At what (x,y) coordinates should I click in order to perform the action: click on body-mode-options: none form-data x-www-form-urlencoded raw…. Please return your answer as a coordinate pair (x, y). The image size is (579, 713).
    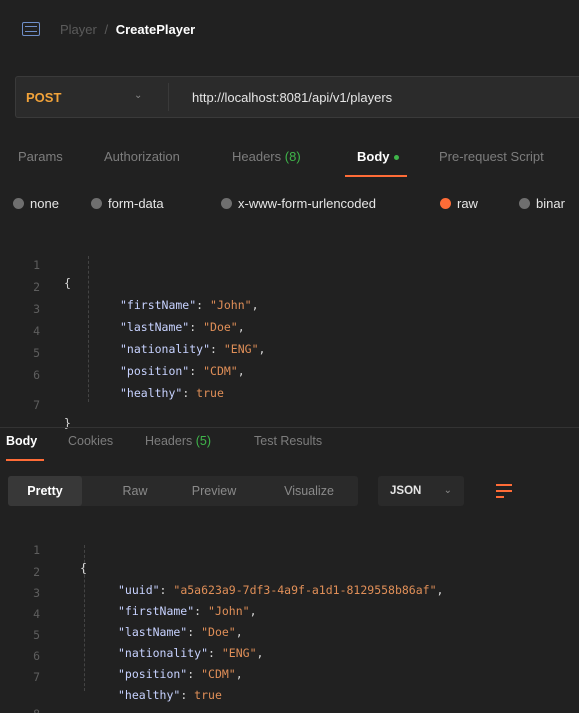
    Looking at the image, I should click on (289, 204).